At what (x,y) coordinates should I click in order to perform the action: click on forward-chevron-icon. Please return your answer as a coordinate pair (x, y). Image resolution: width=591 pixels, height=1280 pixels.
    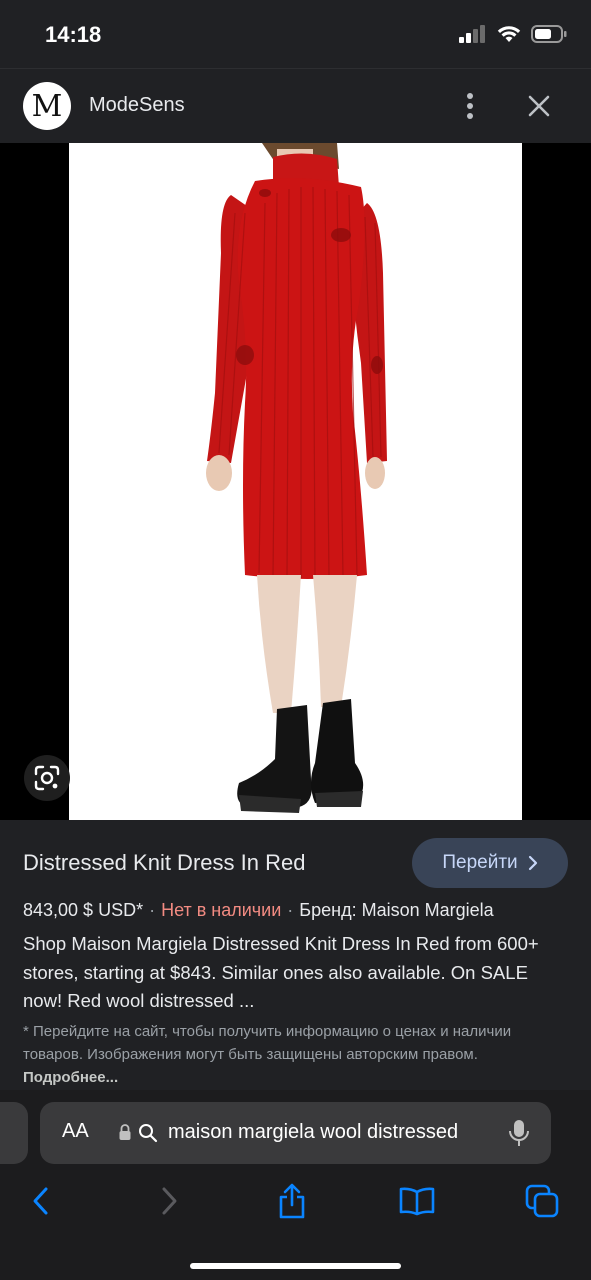
    Looking at the image, I should click on (169, 1201).